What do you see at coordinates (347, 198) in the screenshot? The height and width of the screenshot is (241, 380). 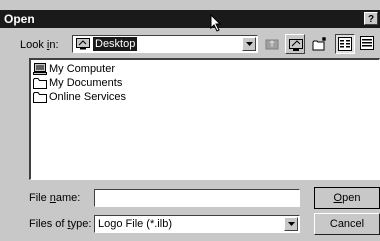 I see `open-button: Open` at bounding box center [347, 198].